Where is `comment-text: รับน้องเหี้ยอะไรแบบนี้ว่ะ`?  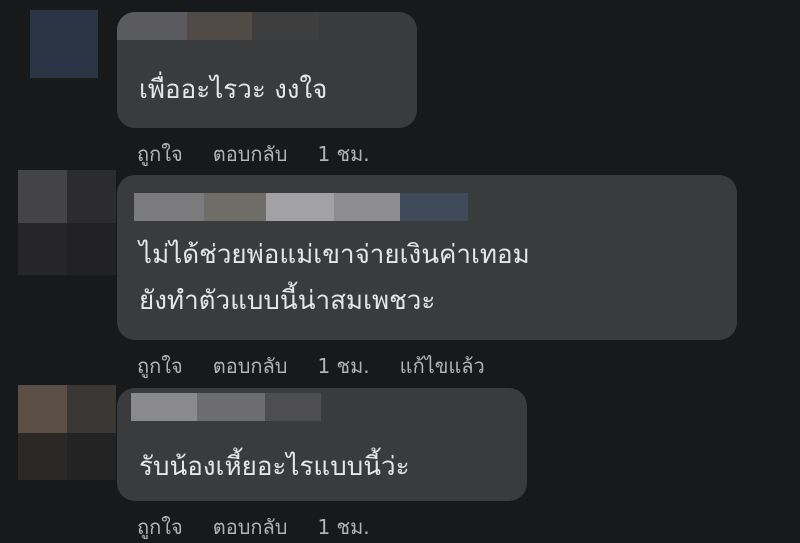 comment-text: รับน้องเหี้ยอะไรแบบนี้ว่ะ is located at coordinates (274, 467).